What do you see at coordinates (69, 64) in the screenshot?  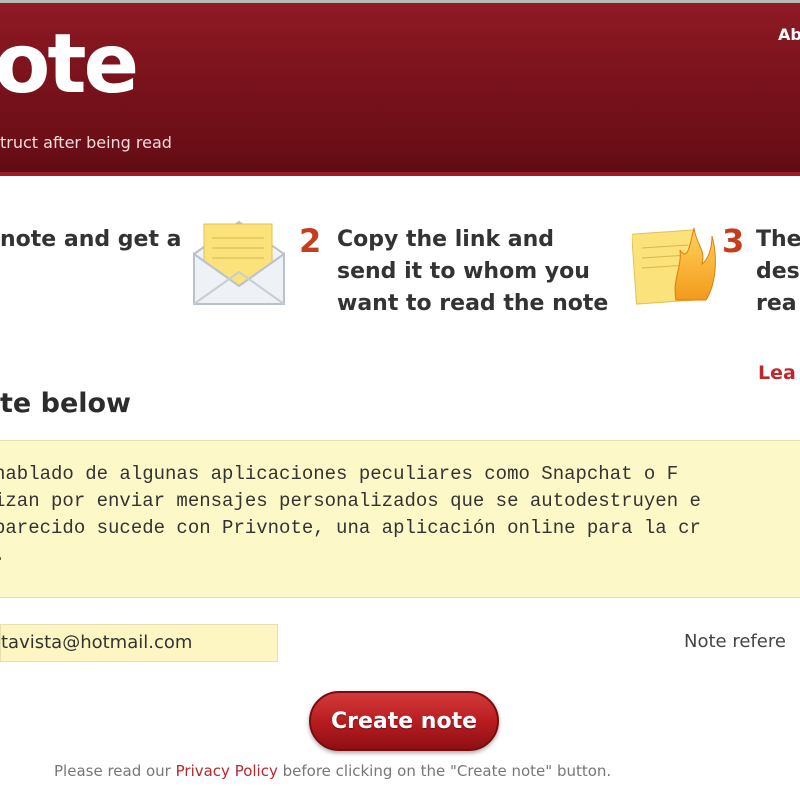 I see `site-logo: ote` at bounding box center [69, 64].